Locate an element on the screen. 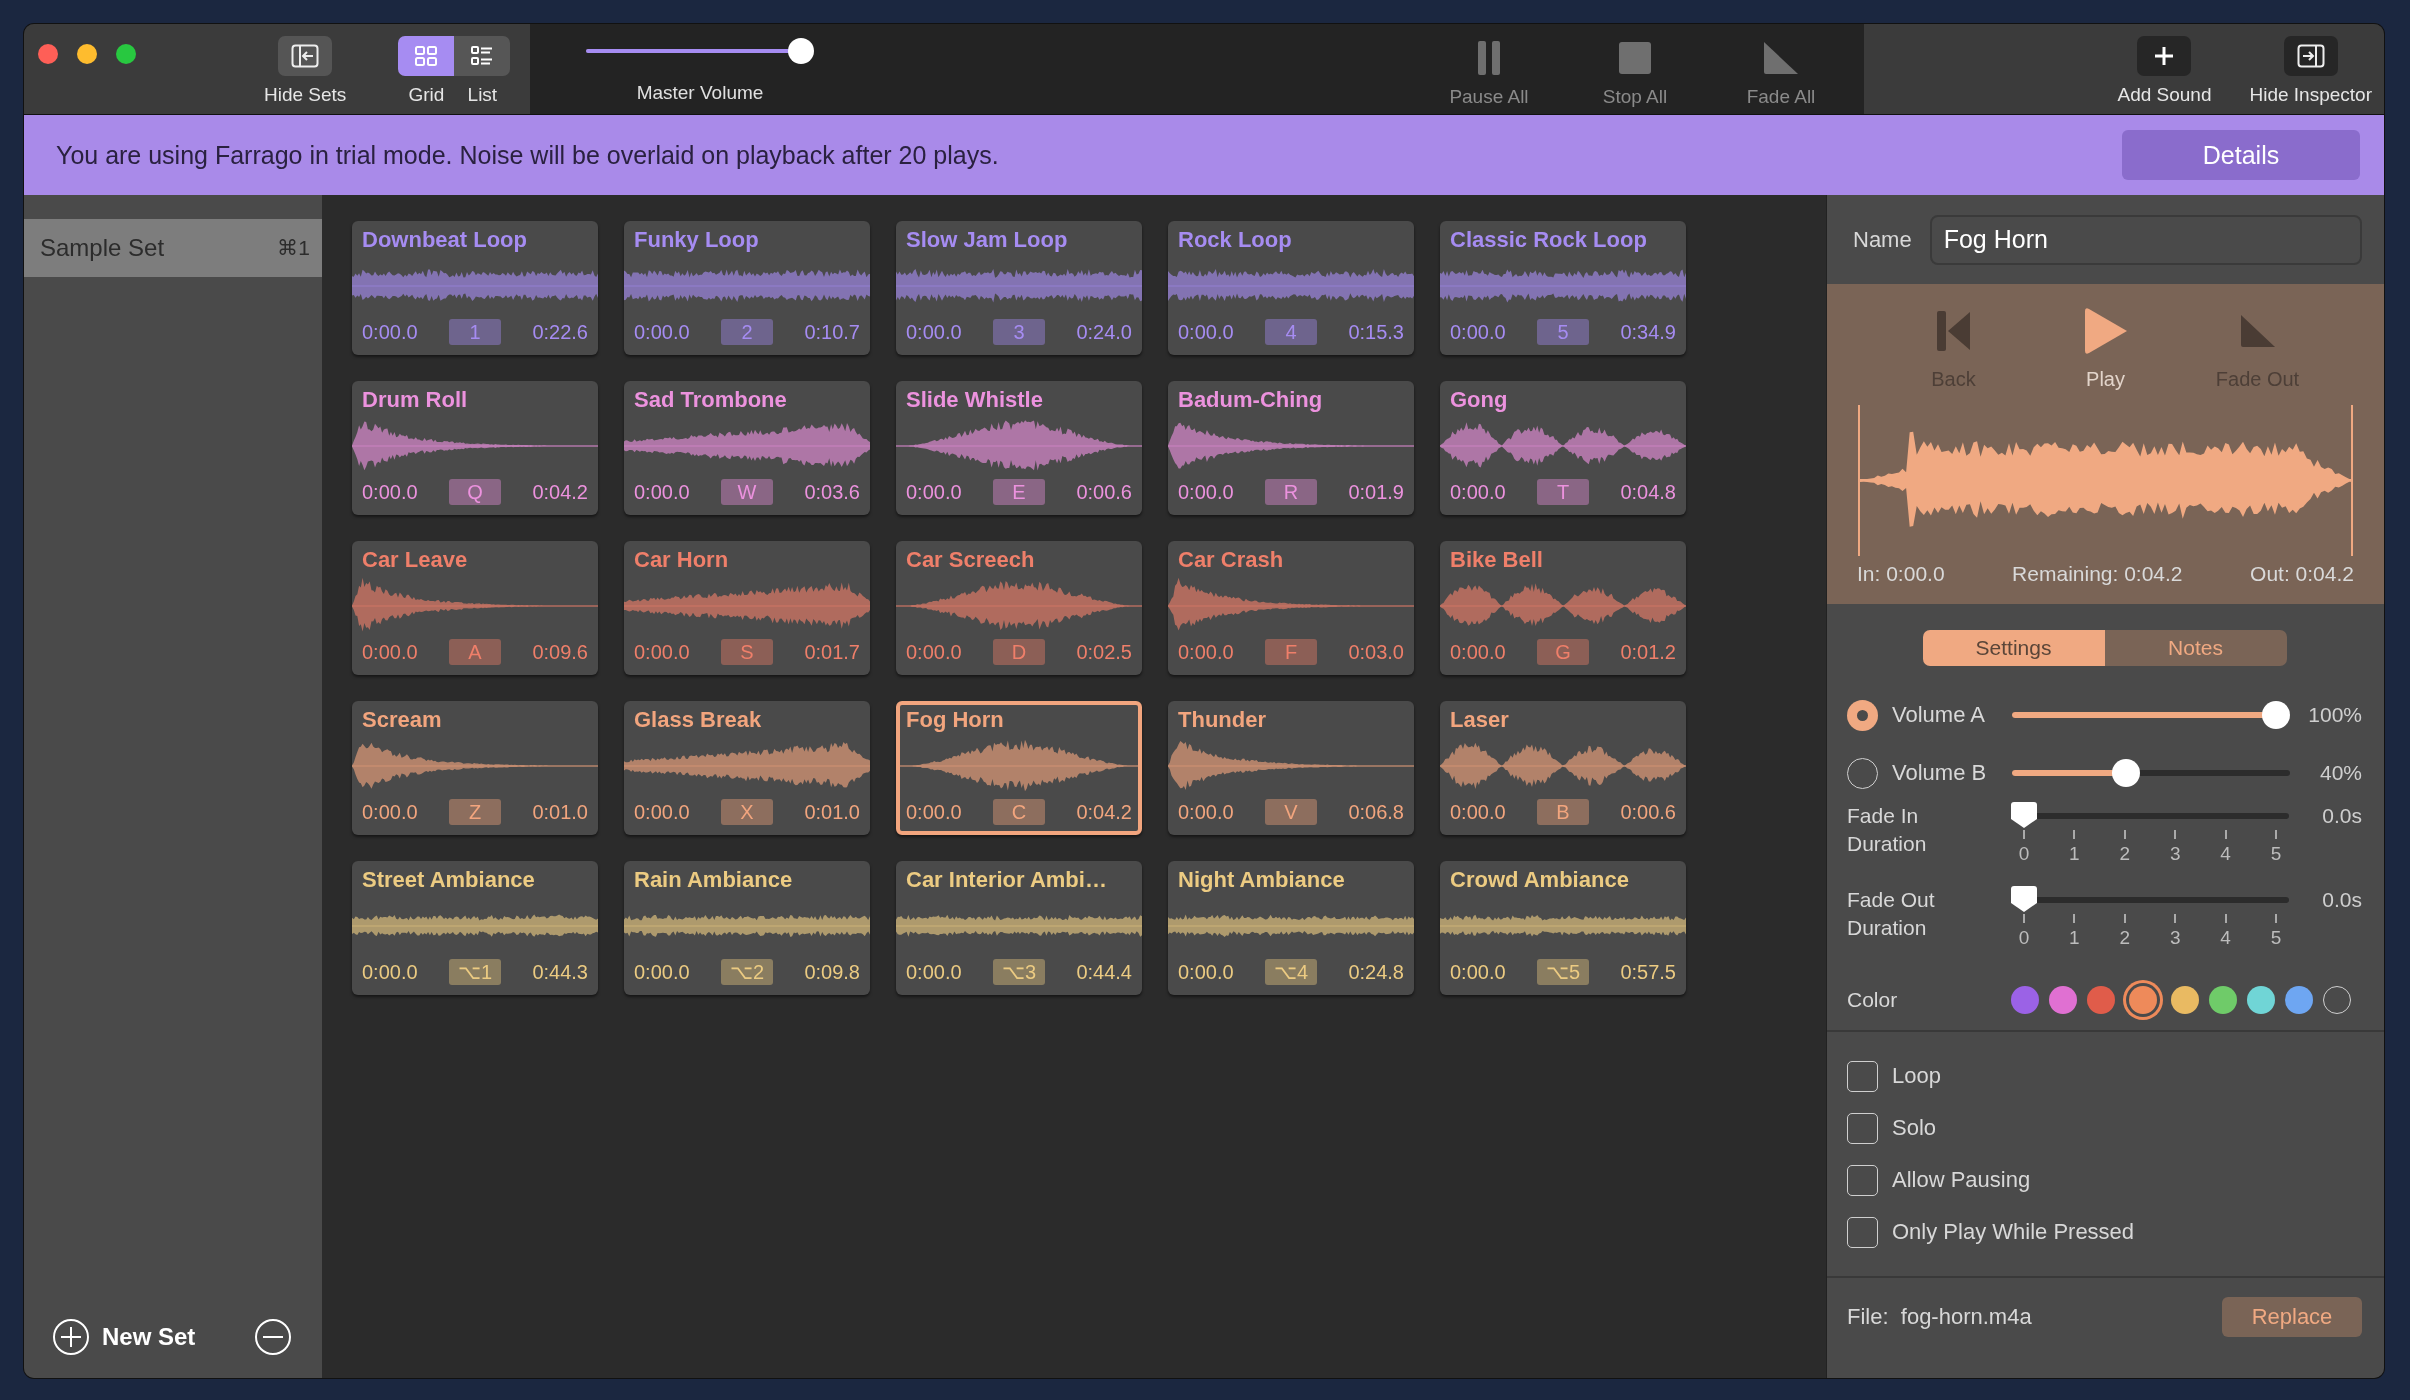 This screenshot has height=1400, width=2410. fade-reading: 0.0s is located at coordinates (2342, 900).